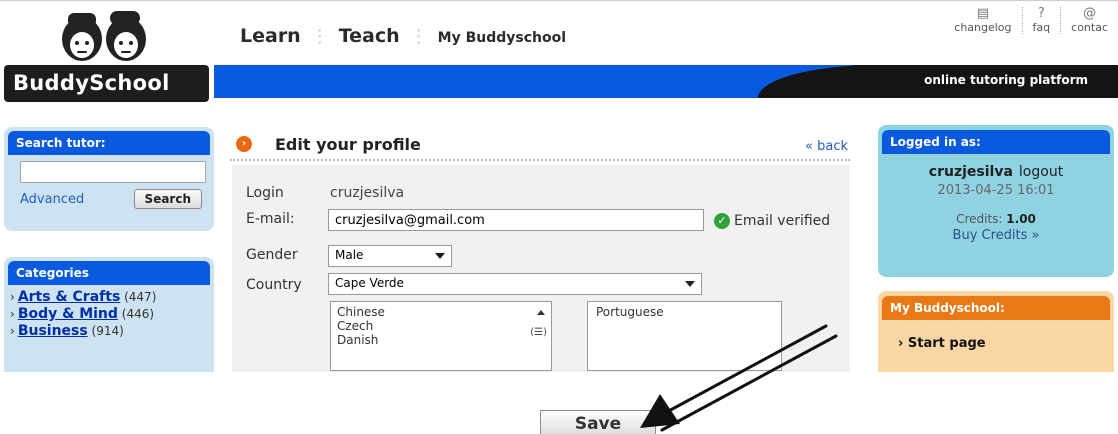  I want to click on buy-credits-link: Buy Credits », so click(996, 235).